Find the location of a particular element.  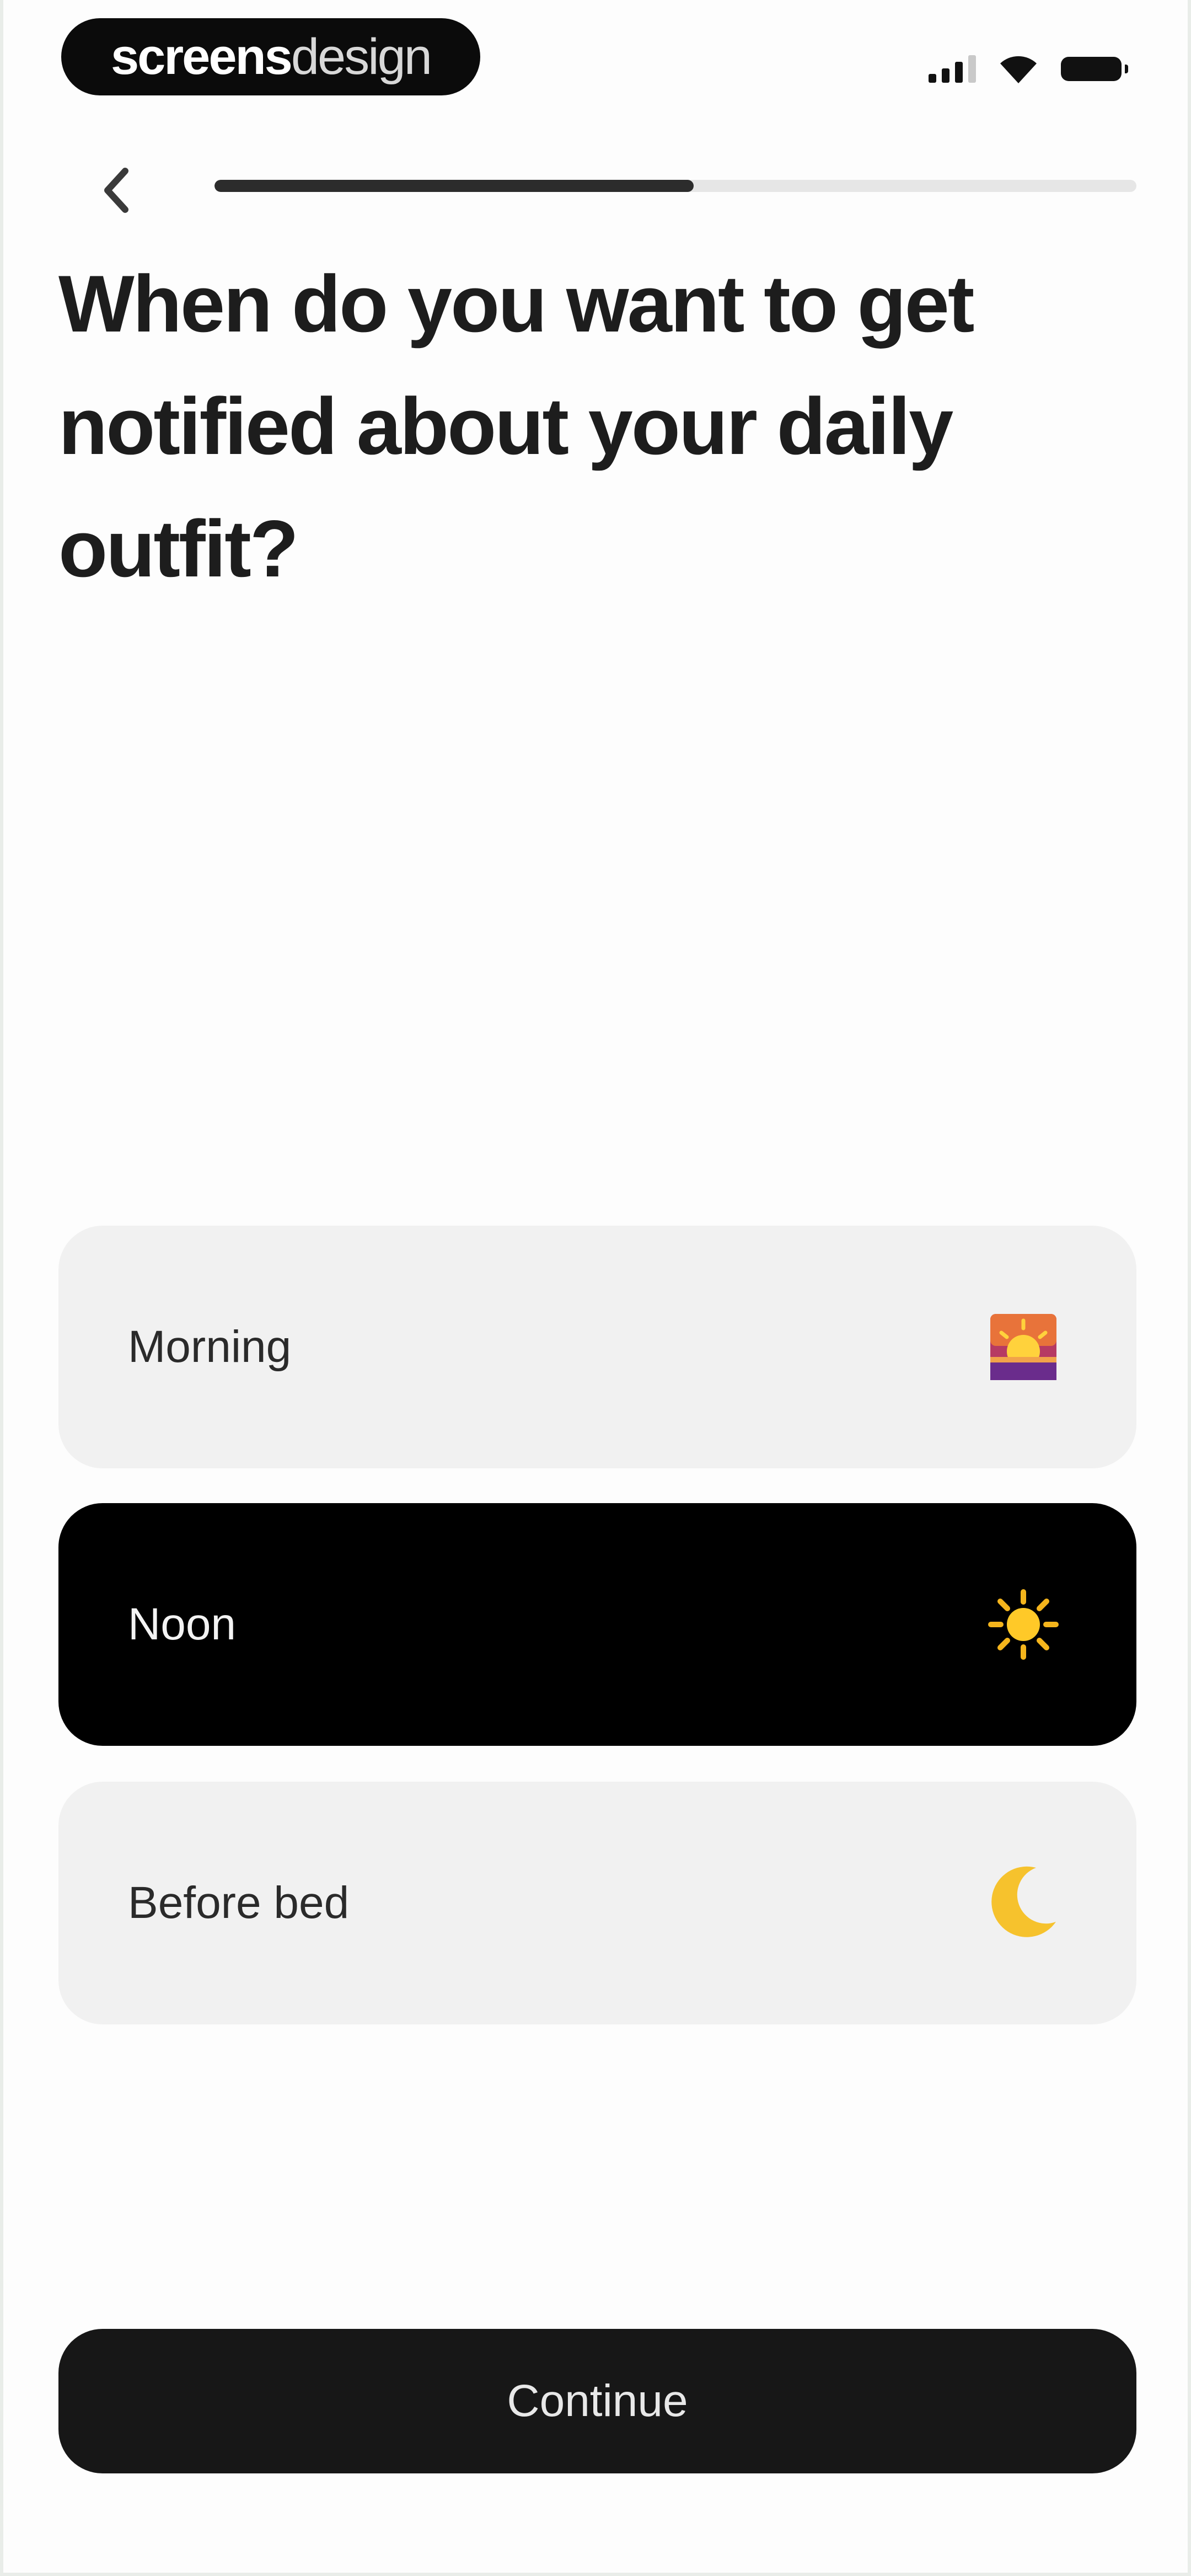

progress-bar is located at coordinates (675, 186).